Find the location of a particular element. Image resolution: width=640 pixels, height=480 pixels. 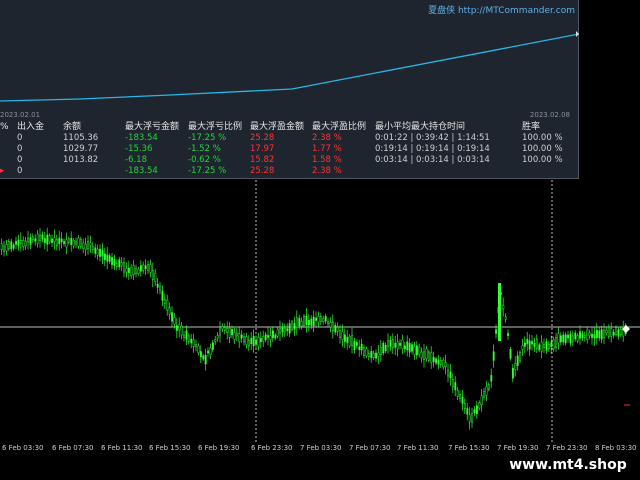

cell-max-loss: -183.54 is located at coordinates (141, 138).